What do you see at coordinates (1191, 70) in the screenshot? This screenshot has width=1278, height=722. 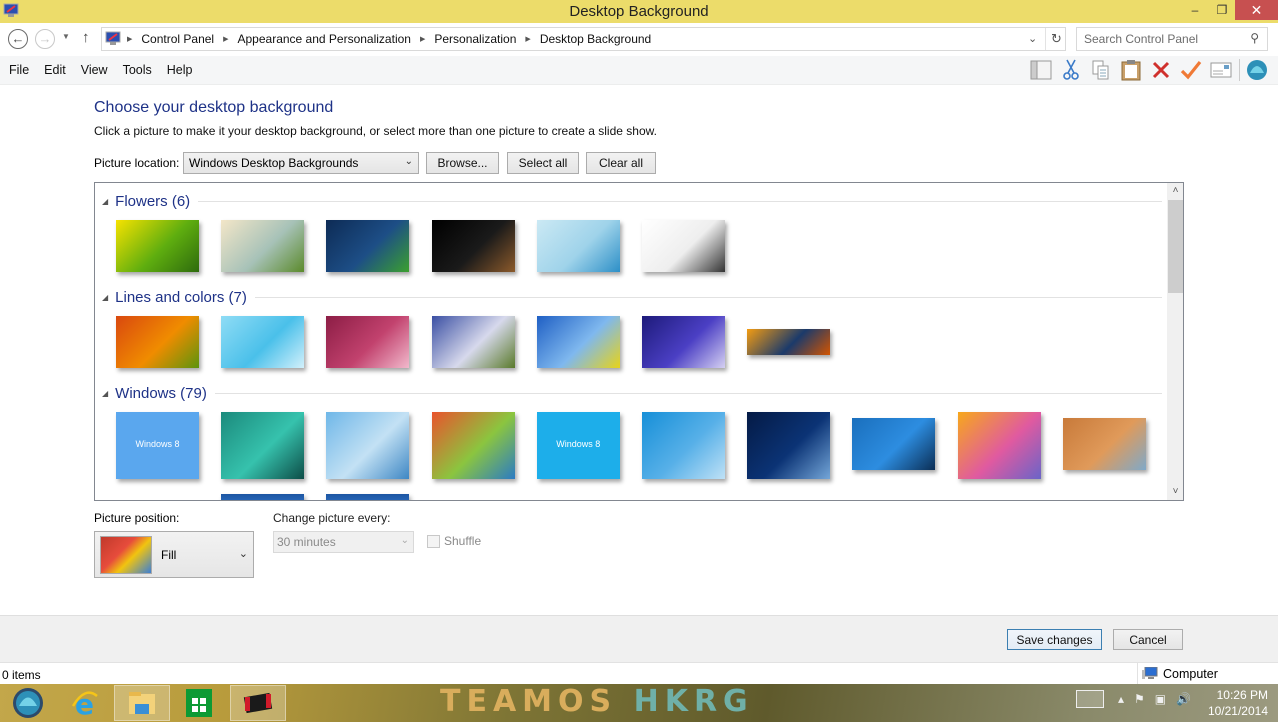 I see `check-icon` at bounding box center [1191, 70].